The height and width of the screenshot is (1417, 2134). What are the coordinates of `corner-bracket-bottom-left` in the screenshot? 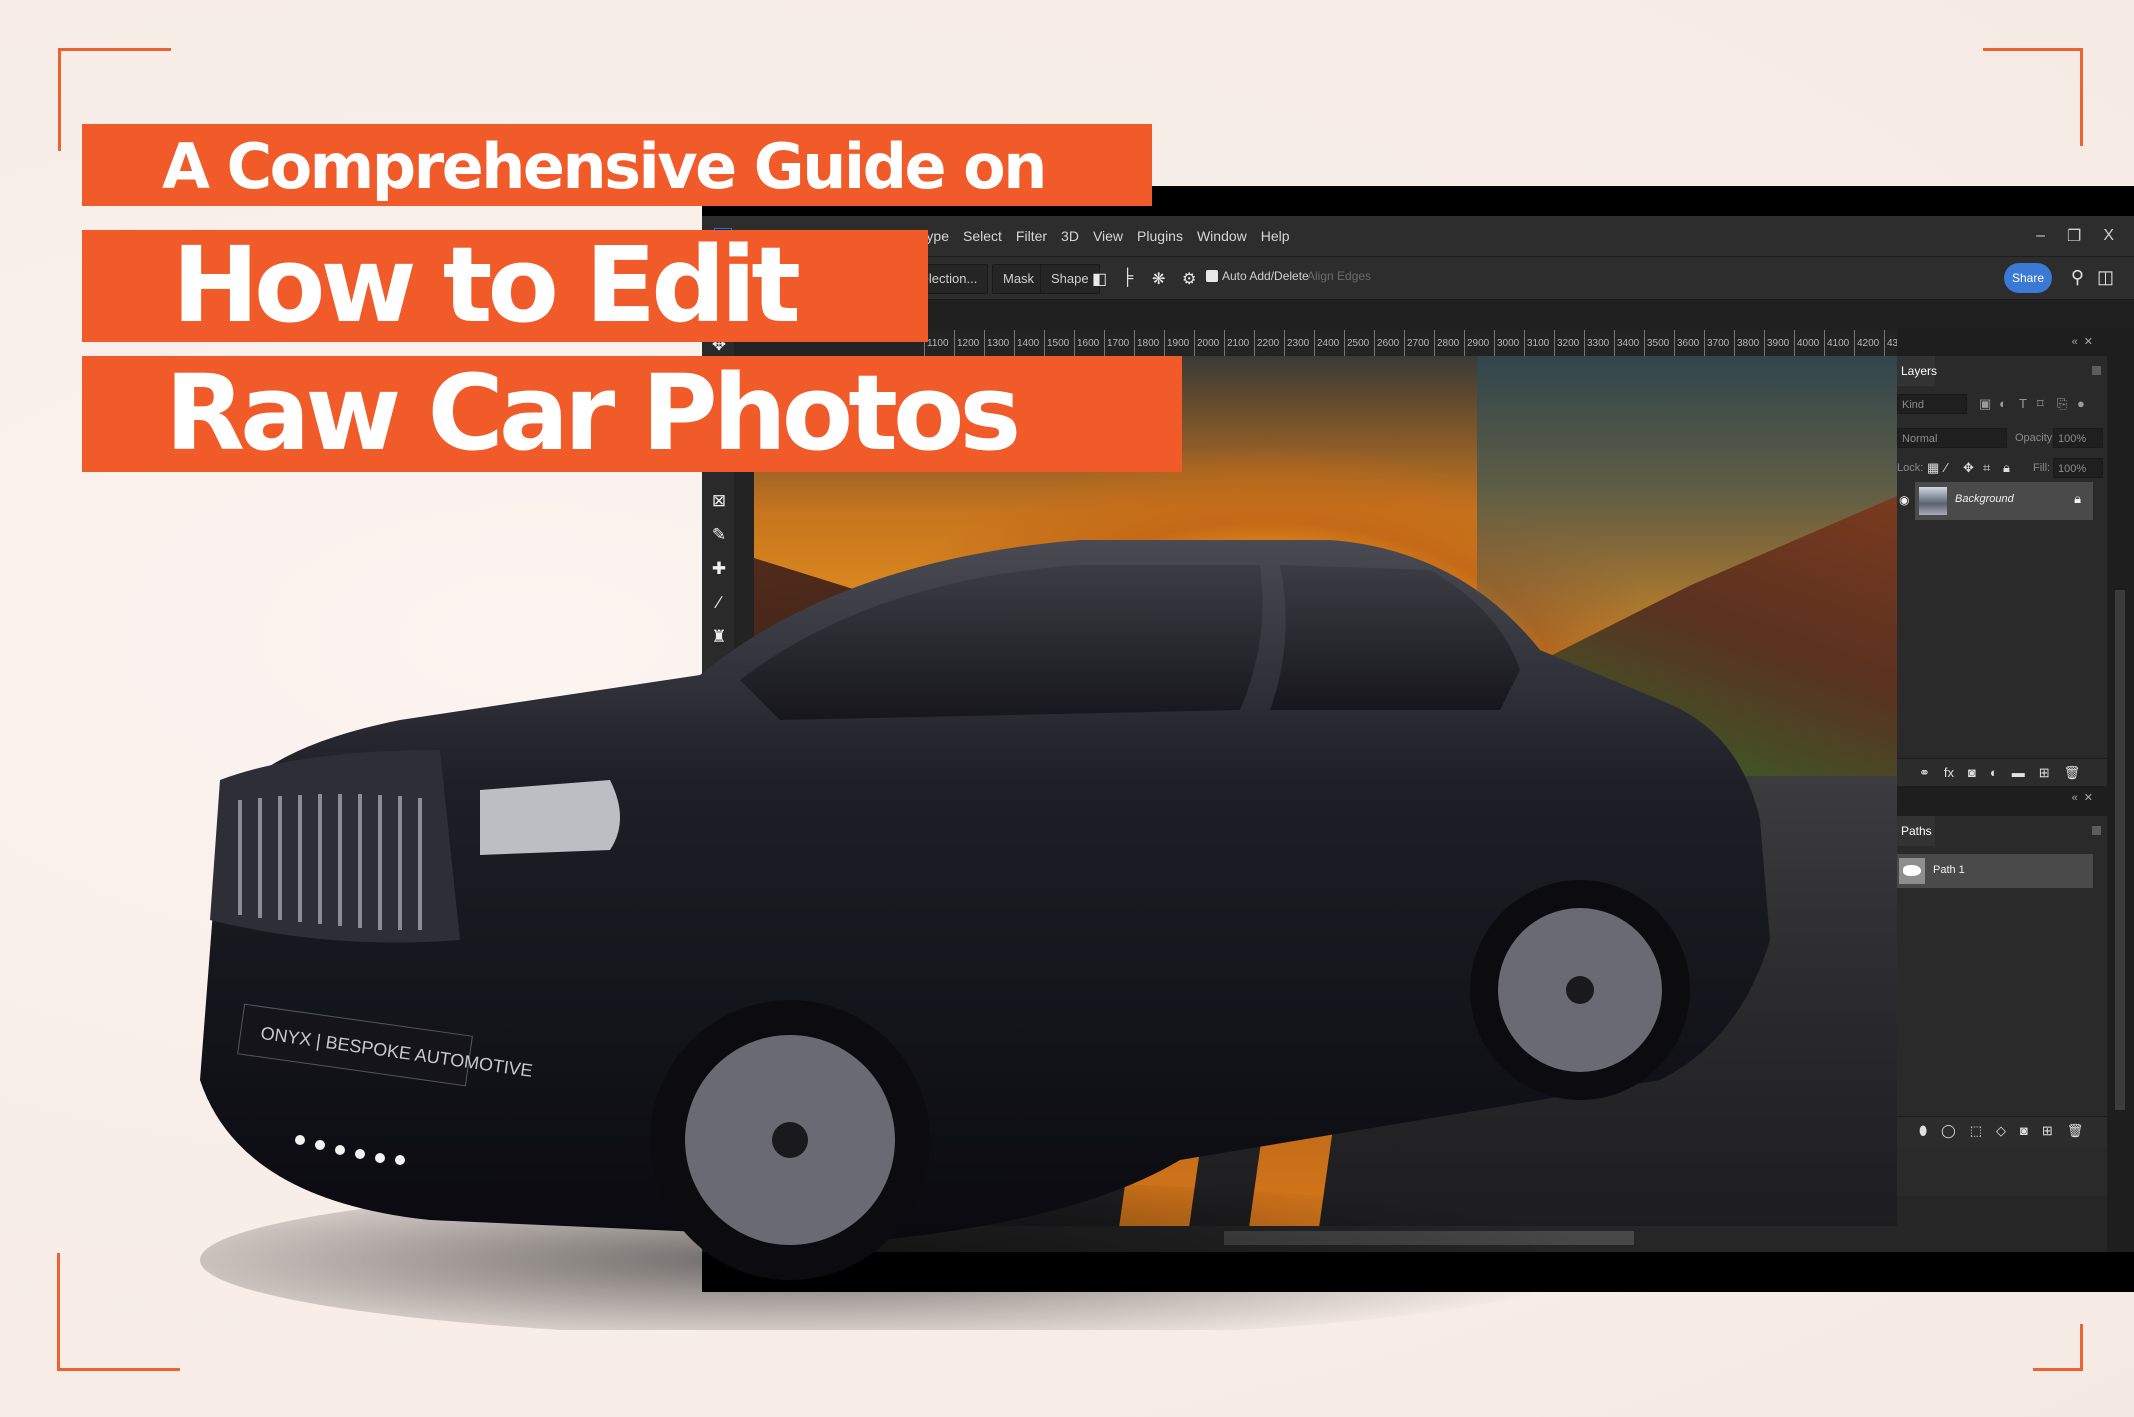 It's located at (118, 1312).